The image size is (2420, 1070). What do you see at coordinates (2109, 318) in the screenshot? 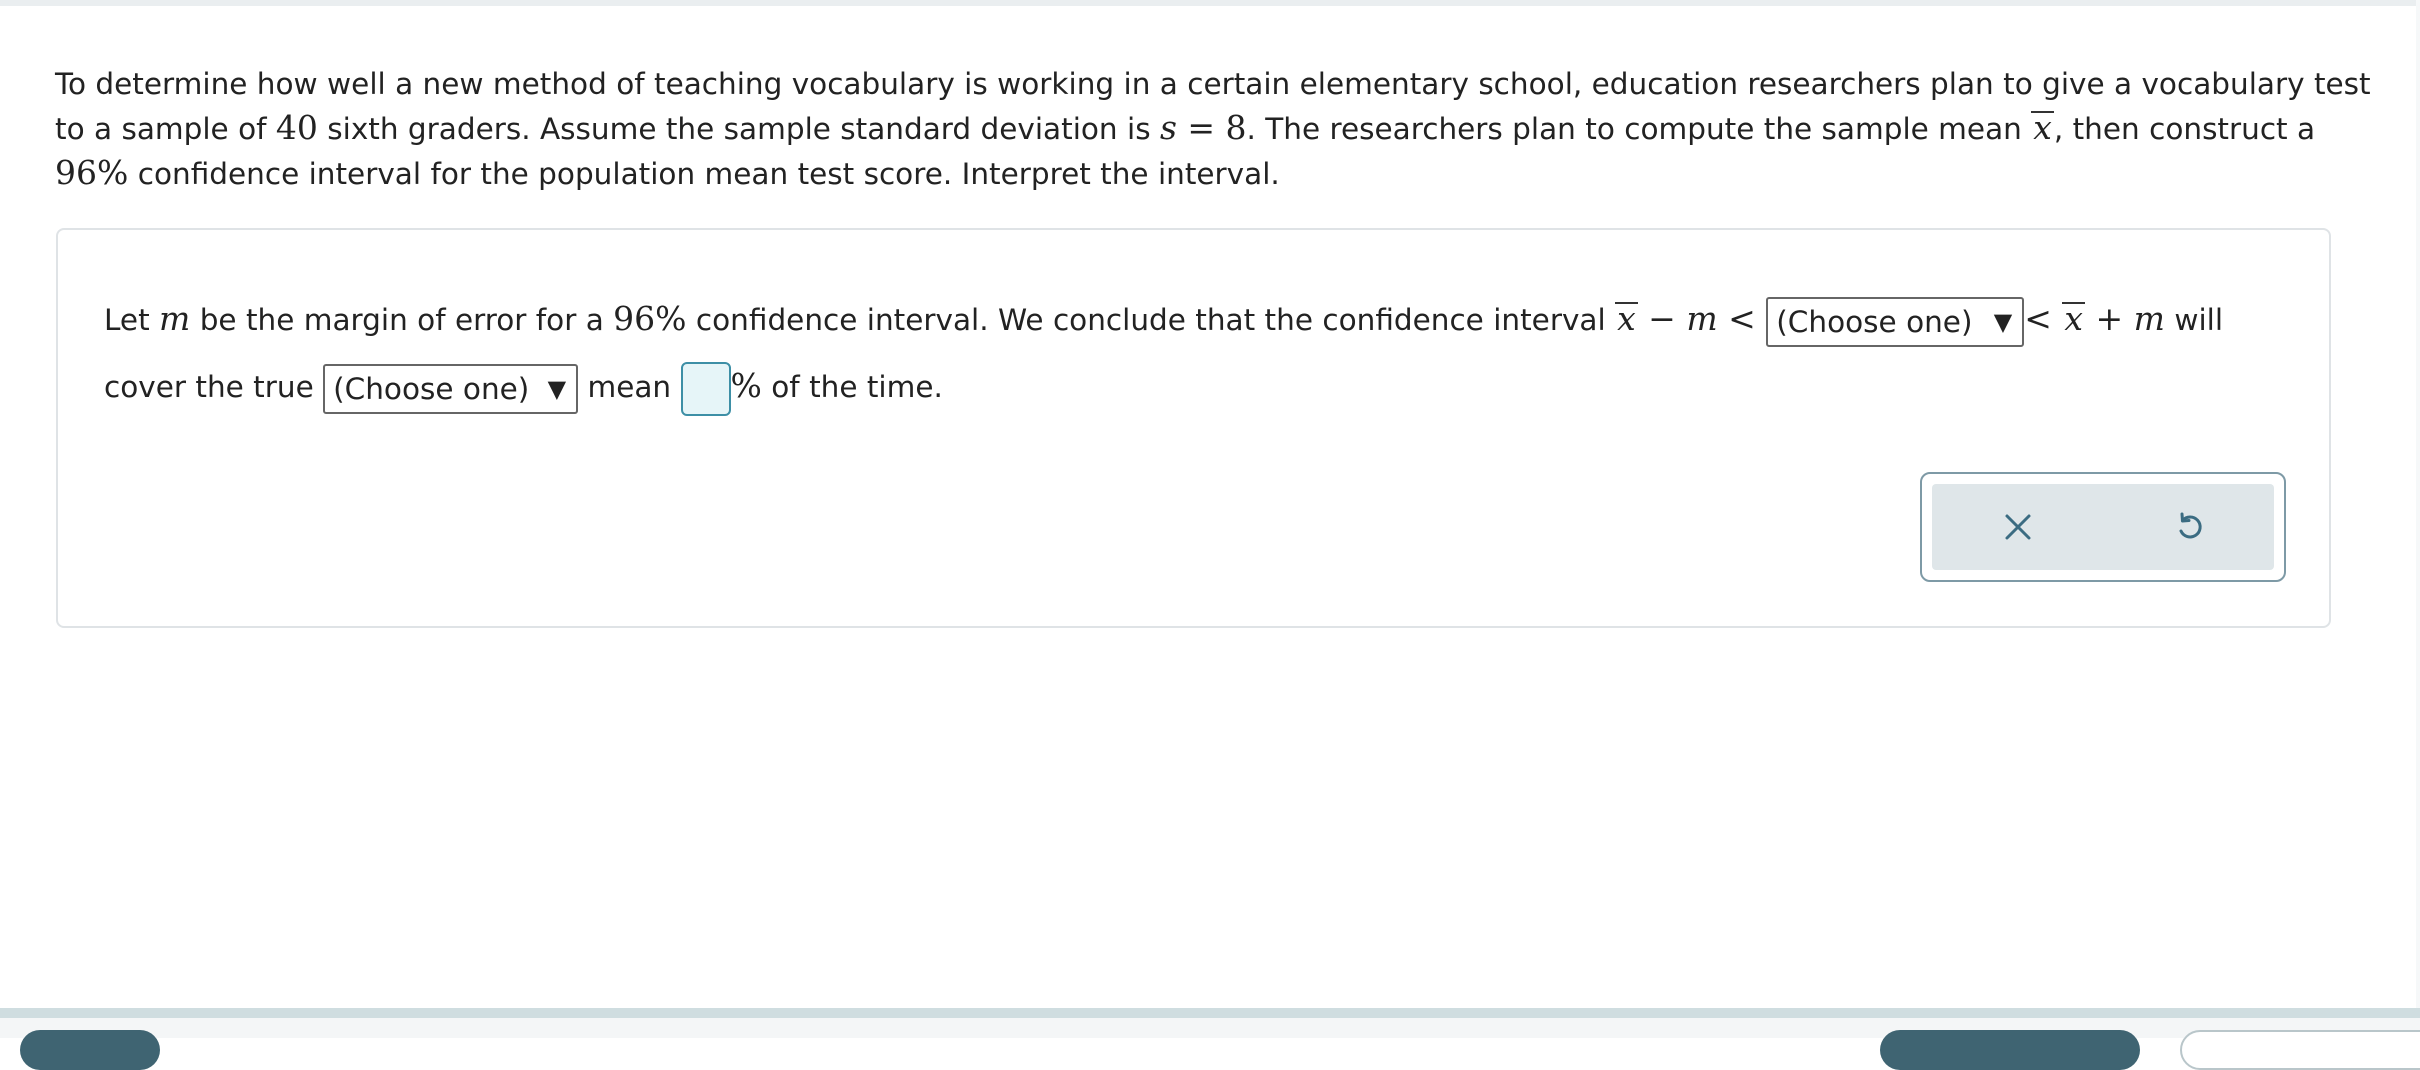
I see `plus-sign: +` at bounding box center [2109, 318].